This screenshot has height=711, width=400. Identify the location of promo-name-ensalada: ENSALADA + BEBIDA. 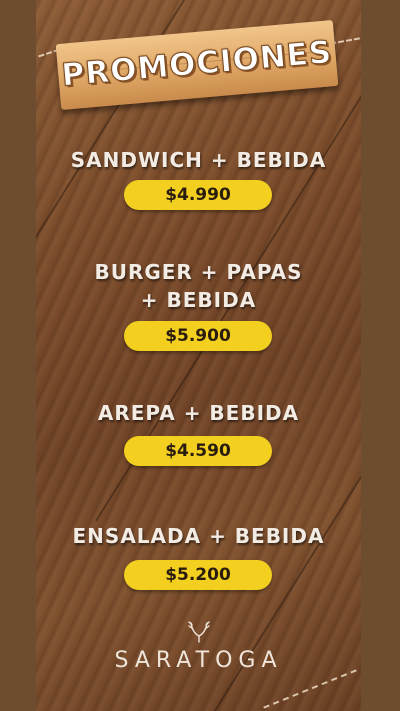
(198, 536).